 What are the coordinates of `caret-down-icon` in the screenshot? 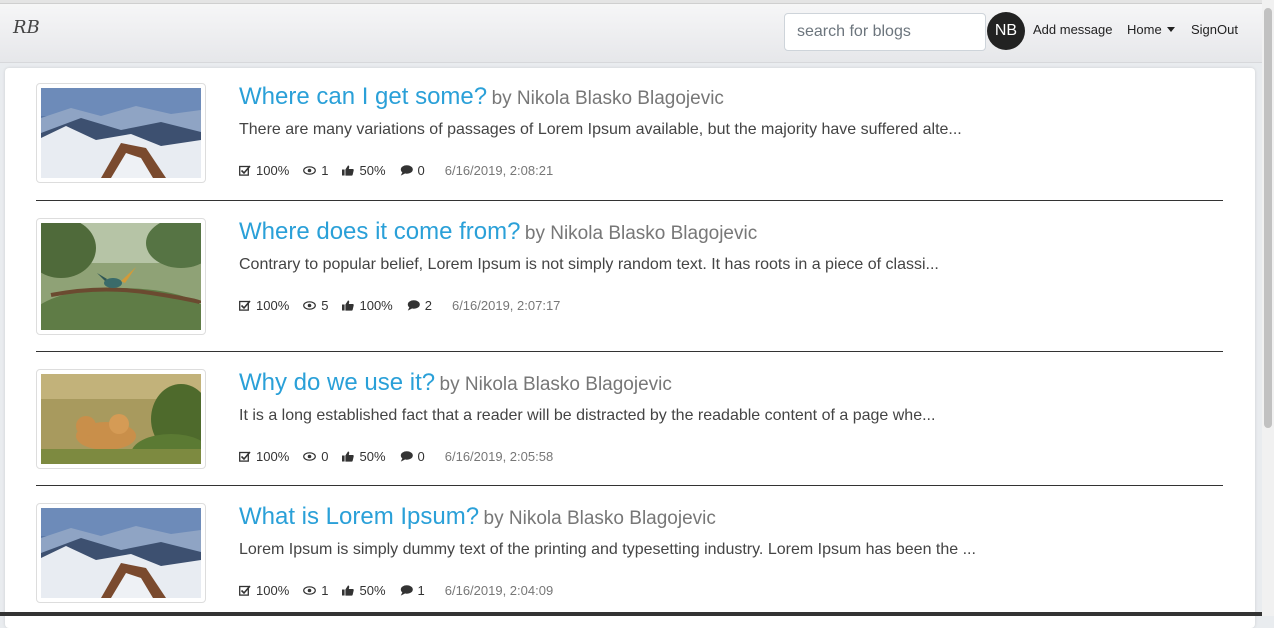 It's located at (1170, 29).